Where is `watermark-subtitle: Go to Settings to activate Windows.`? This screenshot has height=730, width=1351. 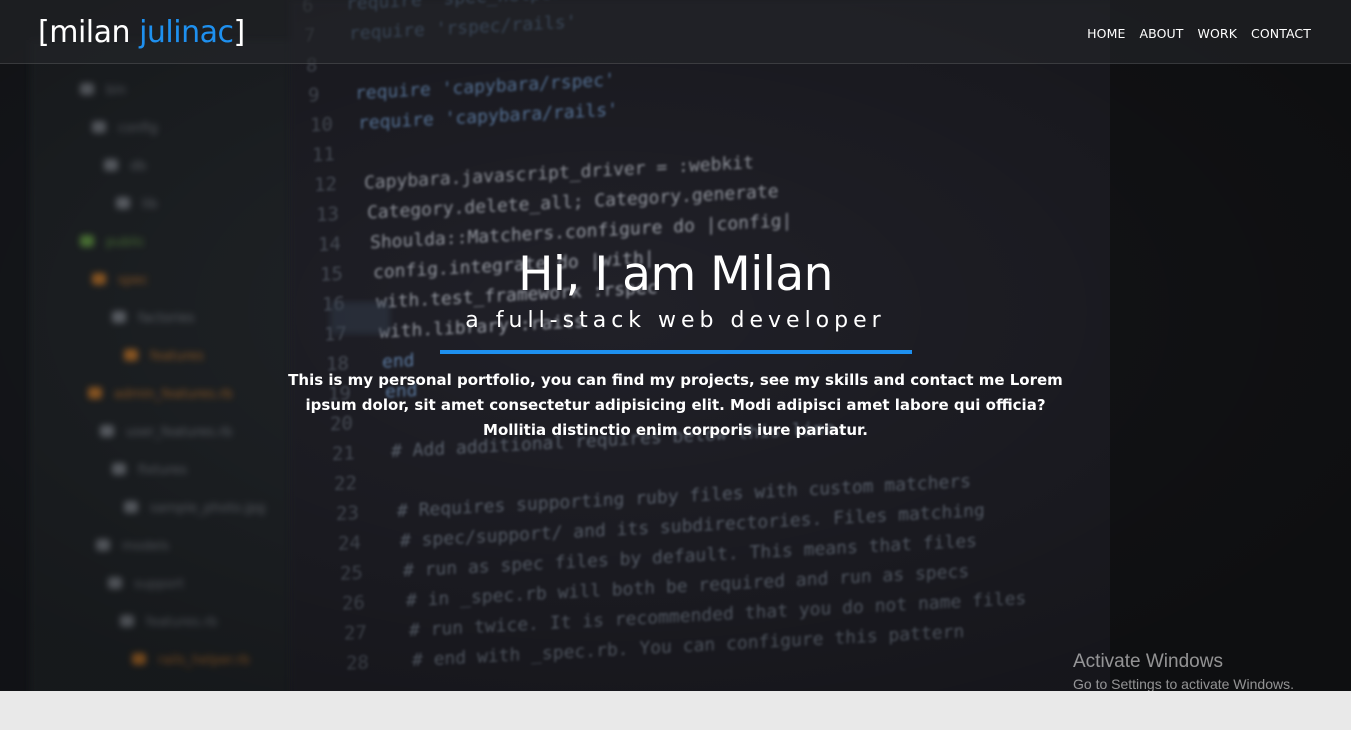 watermark-subtitle: Go to Settings to activate Windows. is located at coordinates (1183, 683).